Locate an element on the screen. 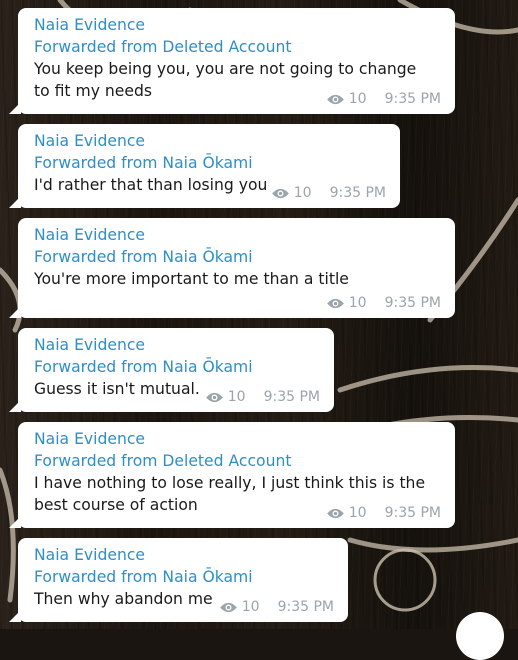 Image resolution: width=518 pixels, height=660 pixels. message-text: You're more important to me than a title is located at coordinates (191, 279).